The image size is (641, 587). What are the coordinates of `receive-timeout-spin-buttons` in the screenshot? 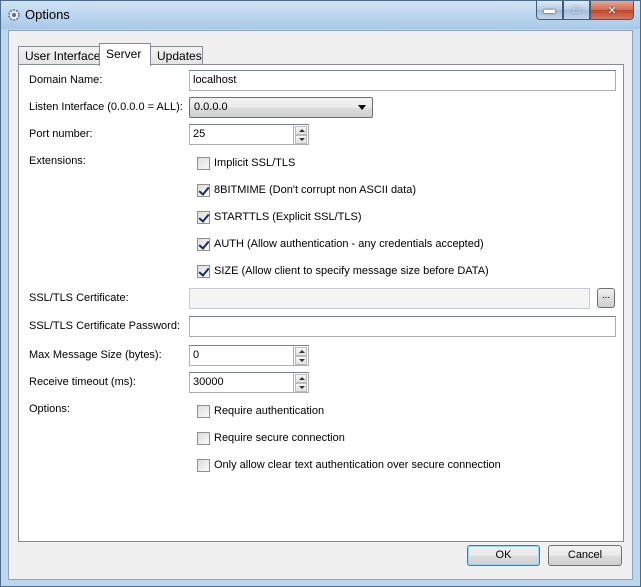 It's located at (301, 382).